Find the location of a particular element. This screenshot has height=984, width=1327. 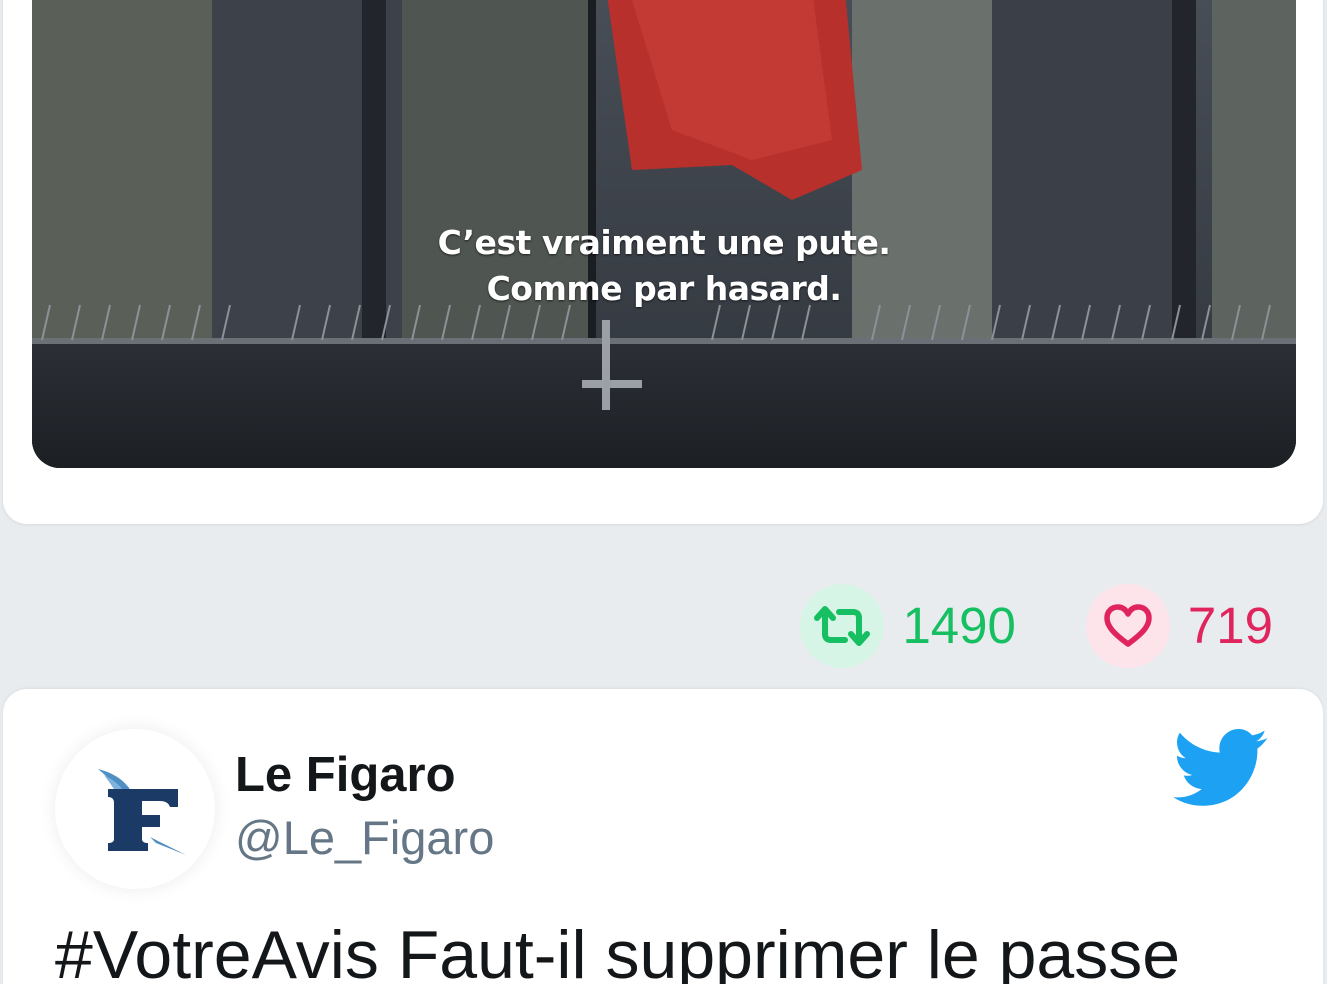

heart-icon is located at coordinates (1127, 626).